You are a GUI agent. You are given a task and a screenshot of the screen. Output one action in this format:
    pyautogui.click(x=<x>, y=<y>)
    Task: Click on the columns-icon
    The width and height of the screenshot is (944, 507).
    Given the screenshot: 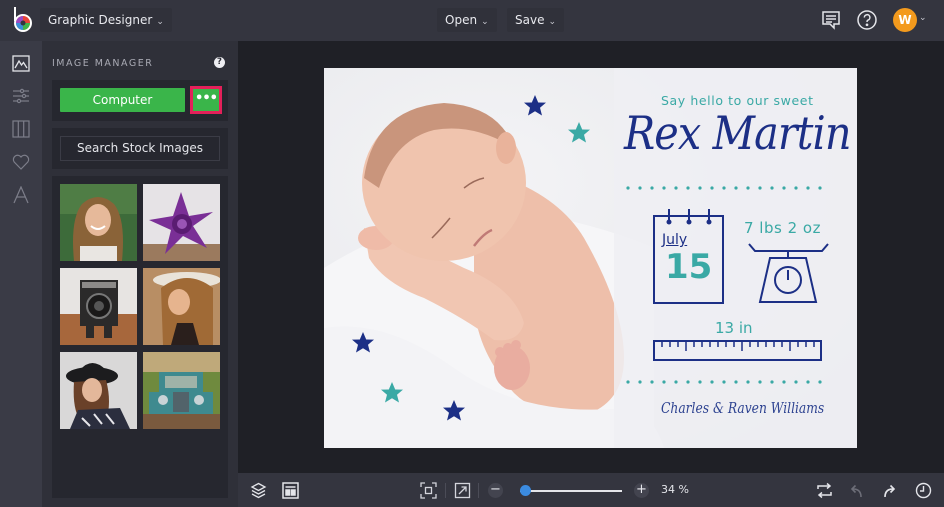 What is the action you would take?
    pyautogui.click(x=21, y=129)
    